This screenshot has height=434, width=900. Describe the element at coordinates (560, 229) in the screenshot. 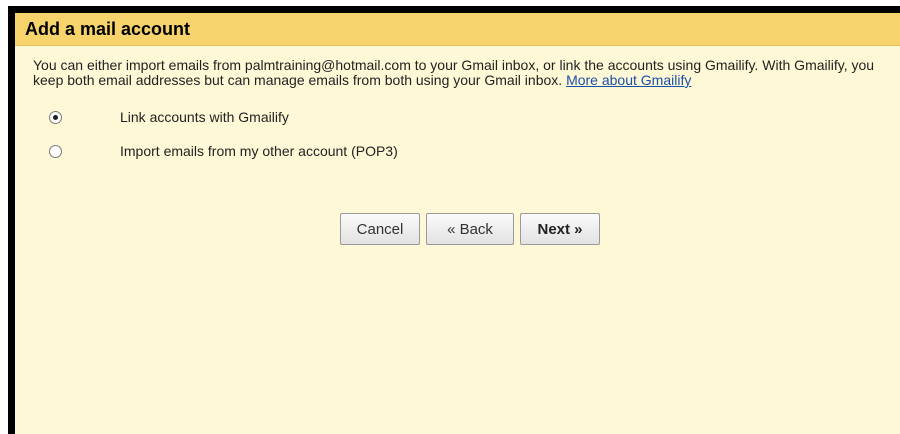

I see `next-button: Next »` at that location.